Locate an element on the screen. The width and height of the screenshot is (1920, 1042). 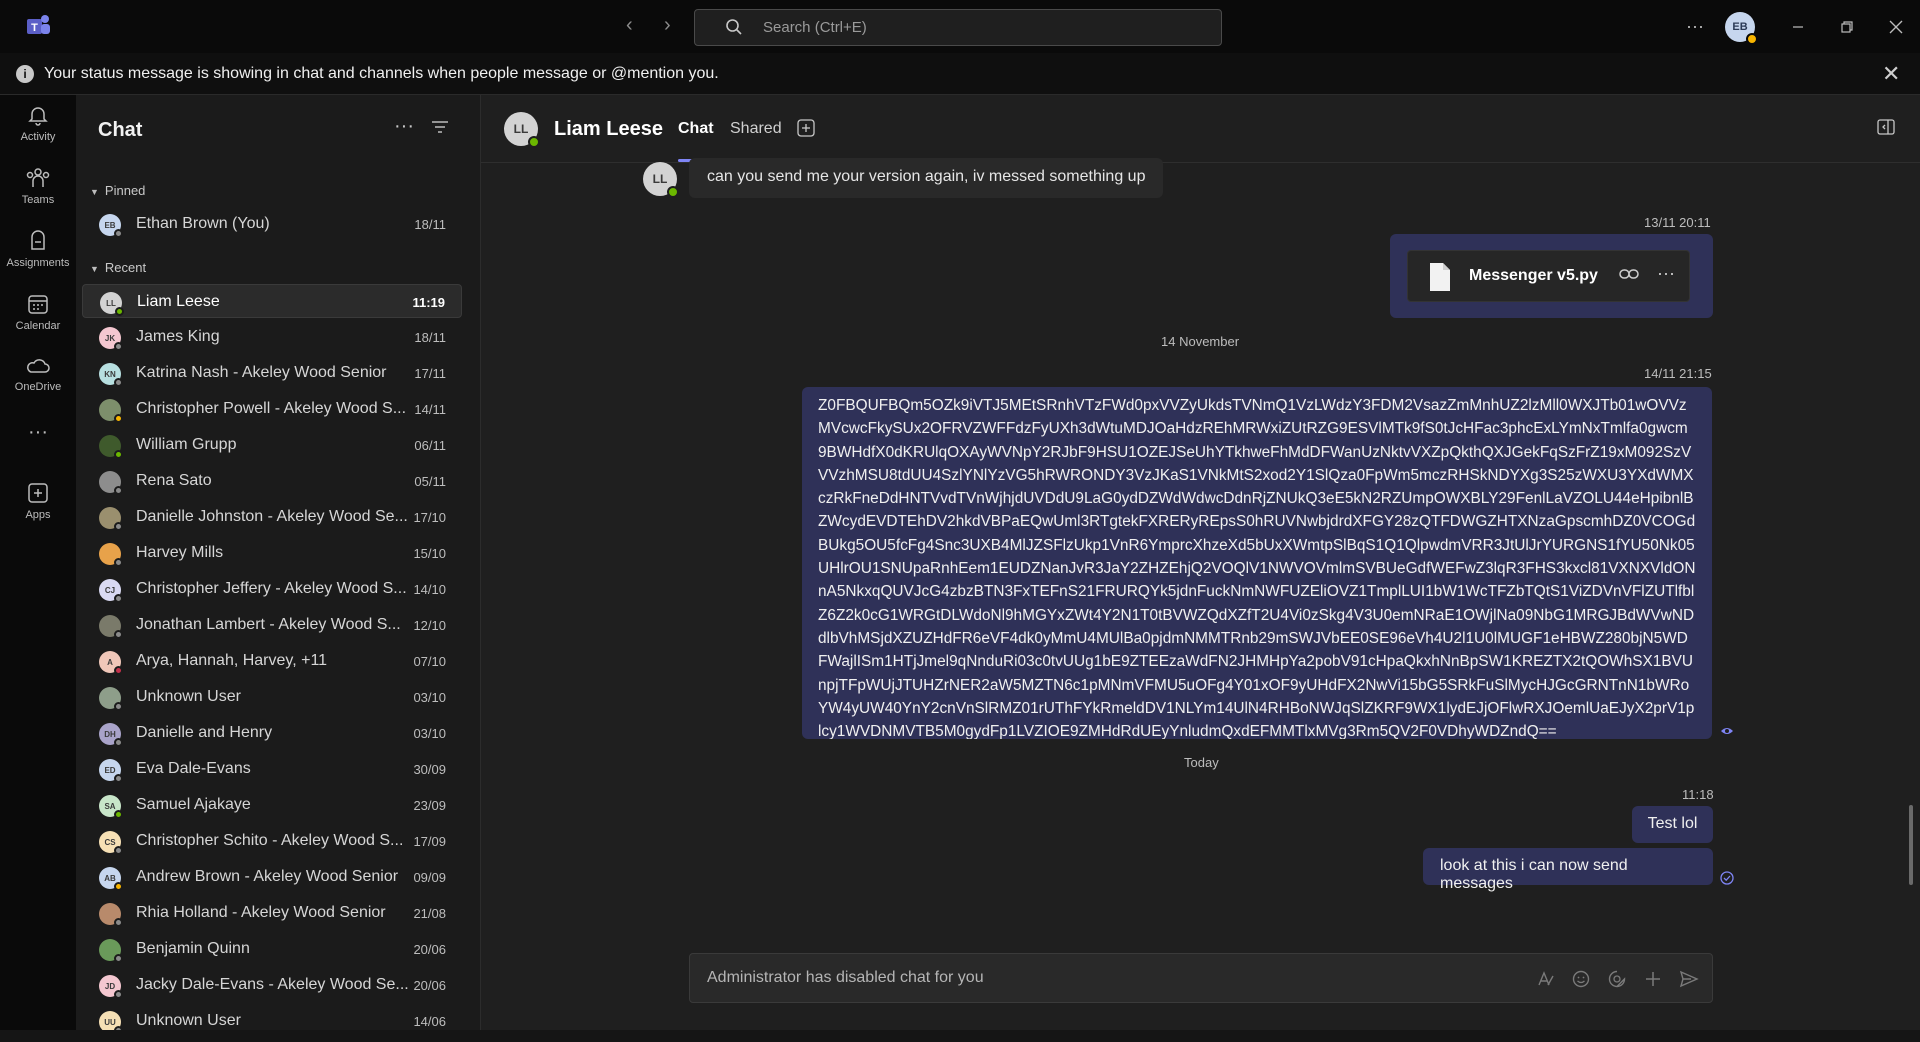
info-icon: i is located at coordinates (25, 74).